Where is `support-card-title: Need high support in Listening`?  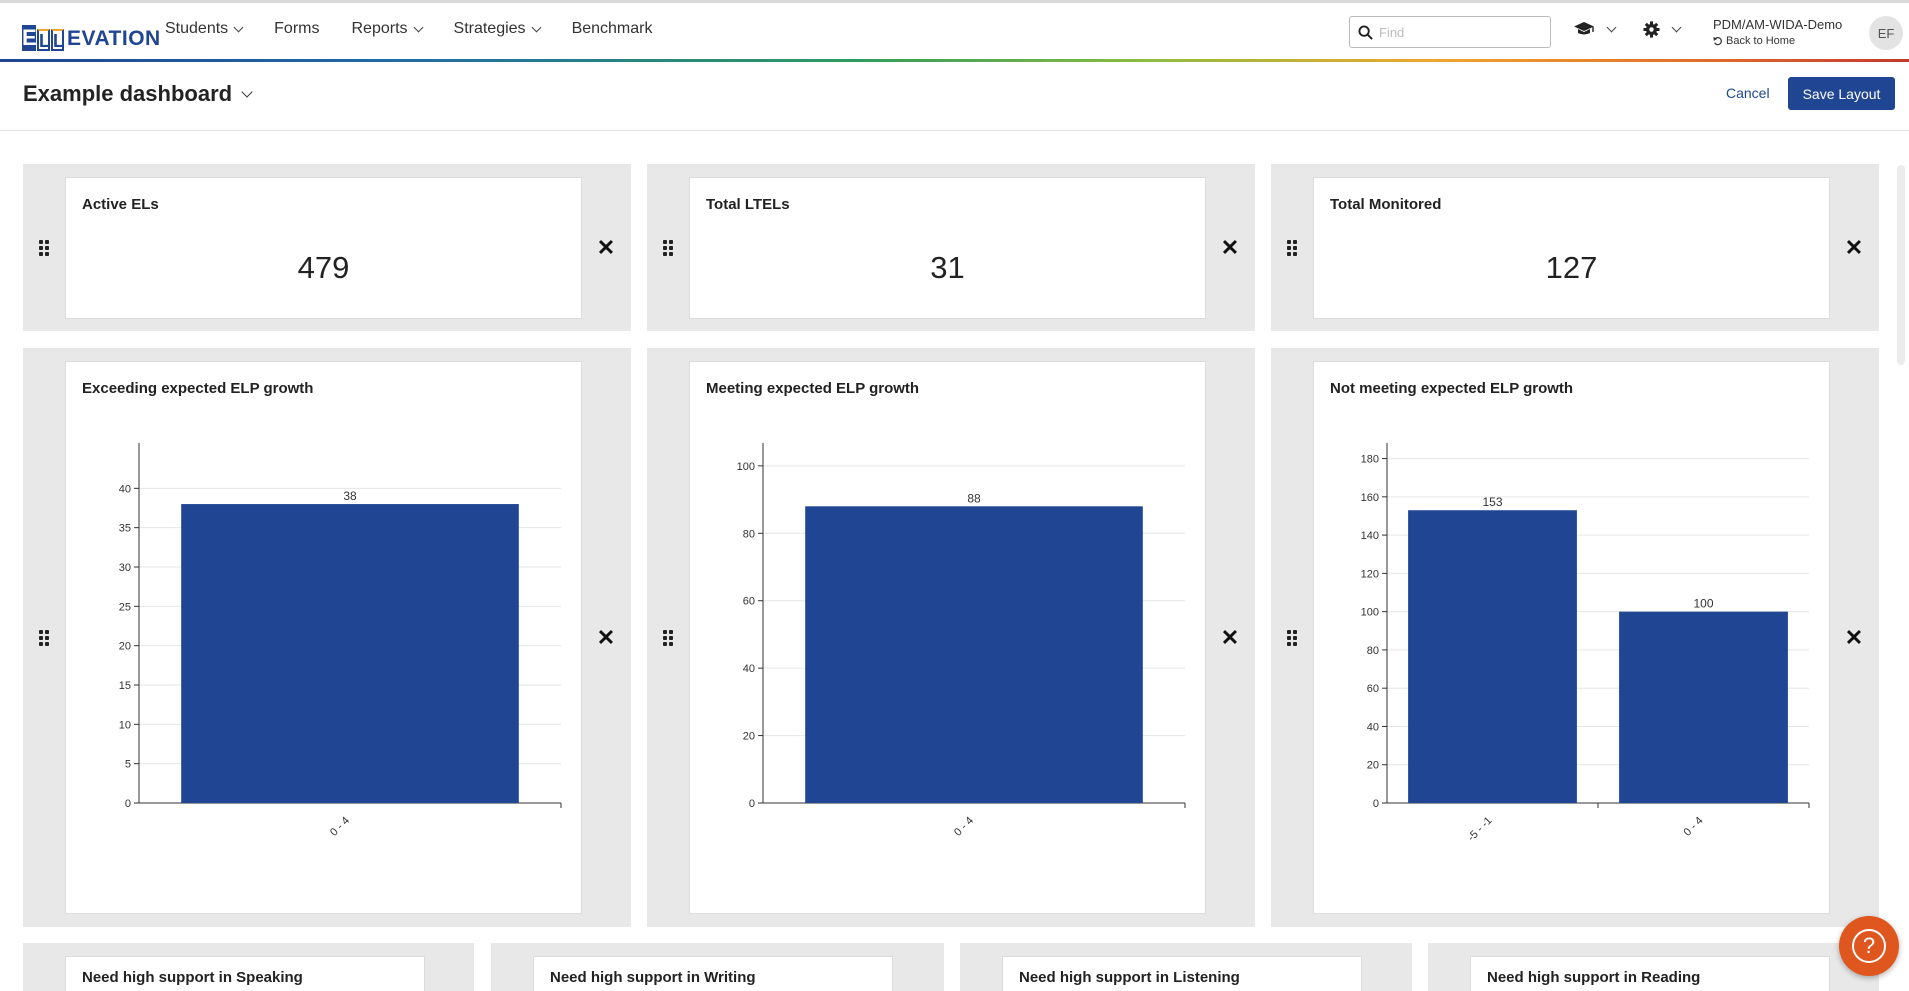
support-card-title: Need high support in Listening is located at coordinates (1129, 977).